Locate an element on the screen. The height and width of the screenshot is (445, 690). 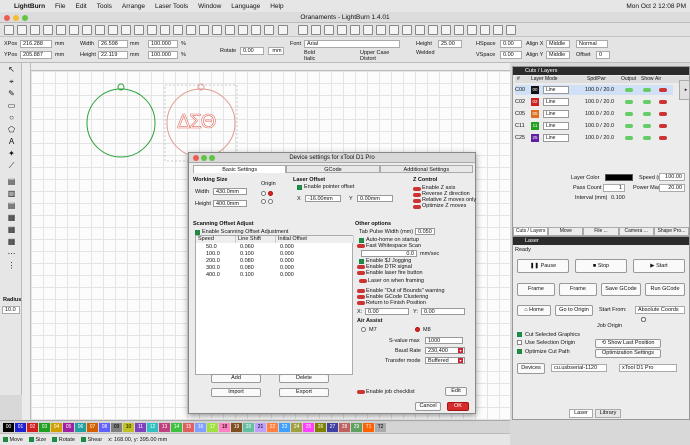
show-last-position-button: ⟲ Show Last Position is located at coordinates (628, 343).